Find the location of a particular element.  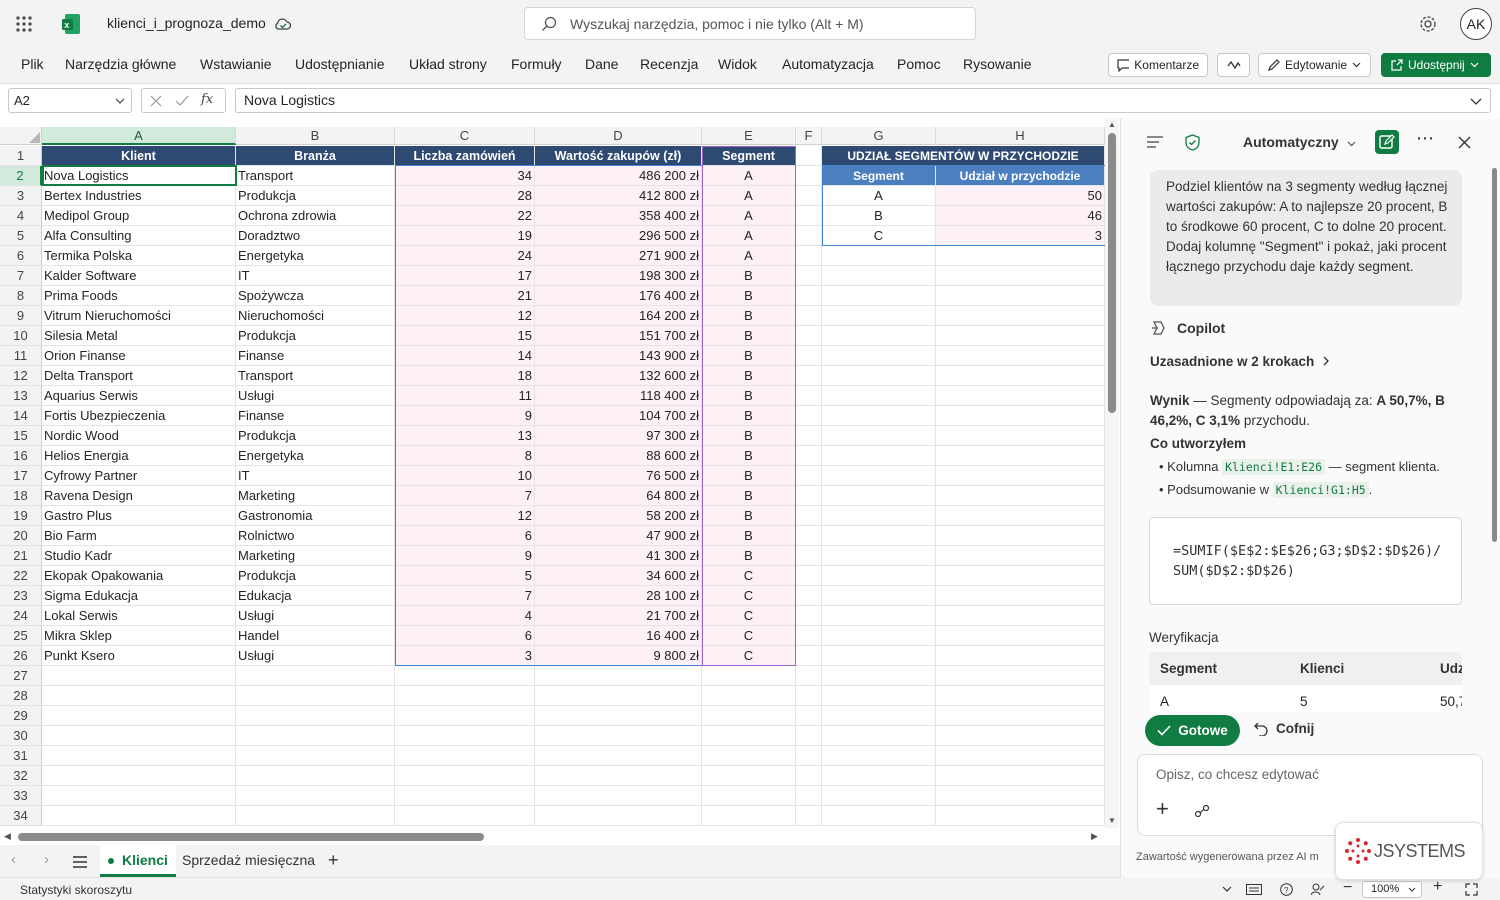

mode-dropdown: Automatyczny is located at coordinates (1299, 142).